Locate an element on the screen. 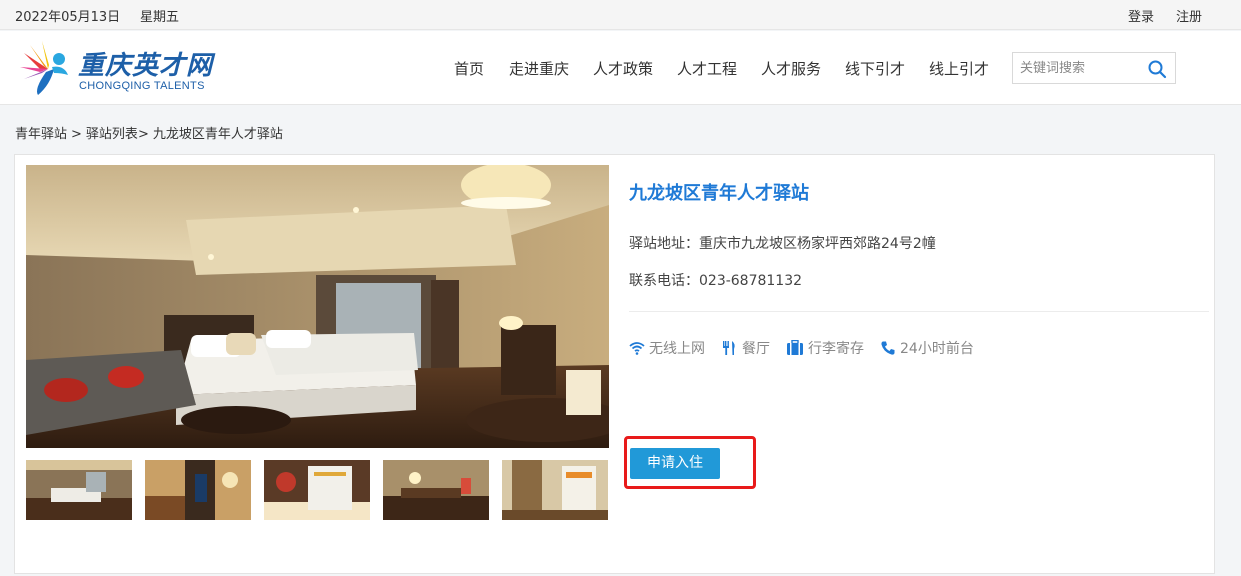 This screenshot has width=1241, height=576. amenity-front-desk: 24小时前台 is located at coordinates (927, 348).